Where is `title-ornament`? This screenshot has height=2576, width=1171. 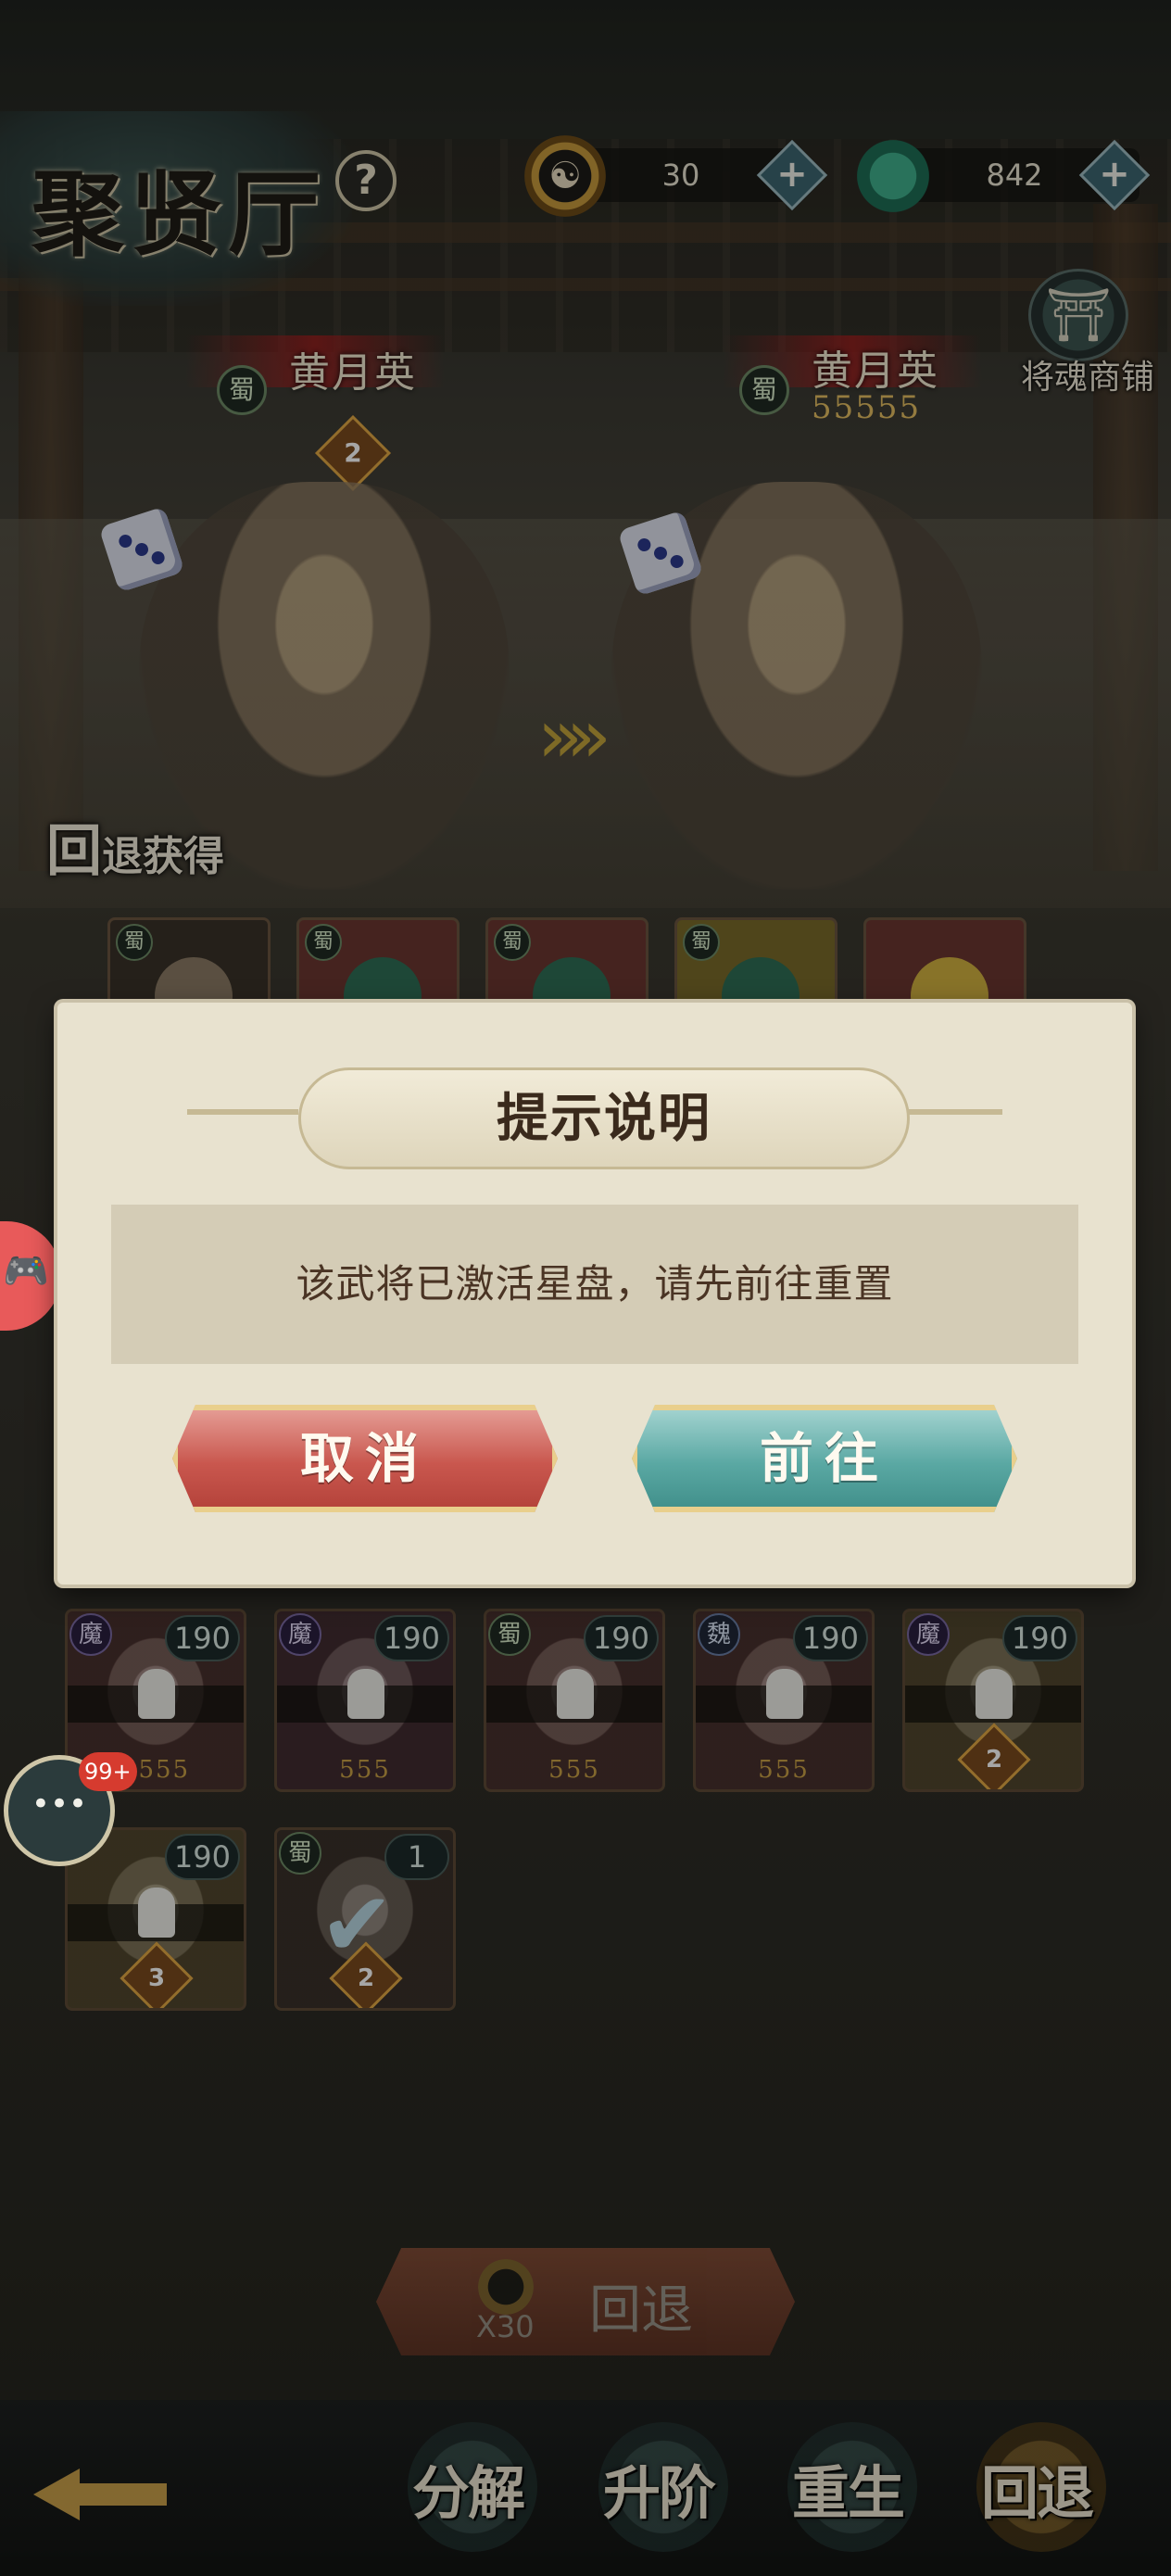 title-ornament is located at coordinates (243, 1112).